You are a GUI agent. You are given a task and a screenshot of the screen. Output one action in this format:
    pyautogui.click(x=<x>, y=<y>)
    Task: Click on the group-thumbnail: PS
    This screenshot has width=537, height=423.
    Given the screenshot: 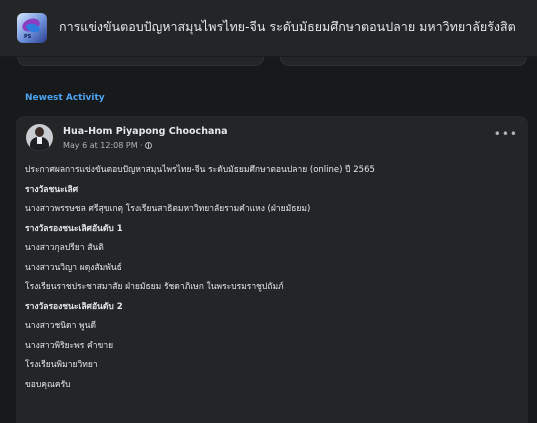 What is the action you would take?
    pyautogui.click(x=32, y=28)
    